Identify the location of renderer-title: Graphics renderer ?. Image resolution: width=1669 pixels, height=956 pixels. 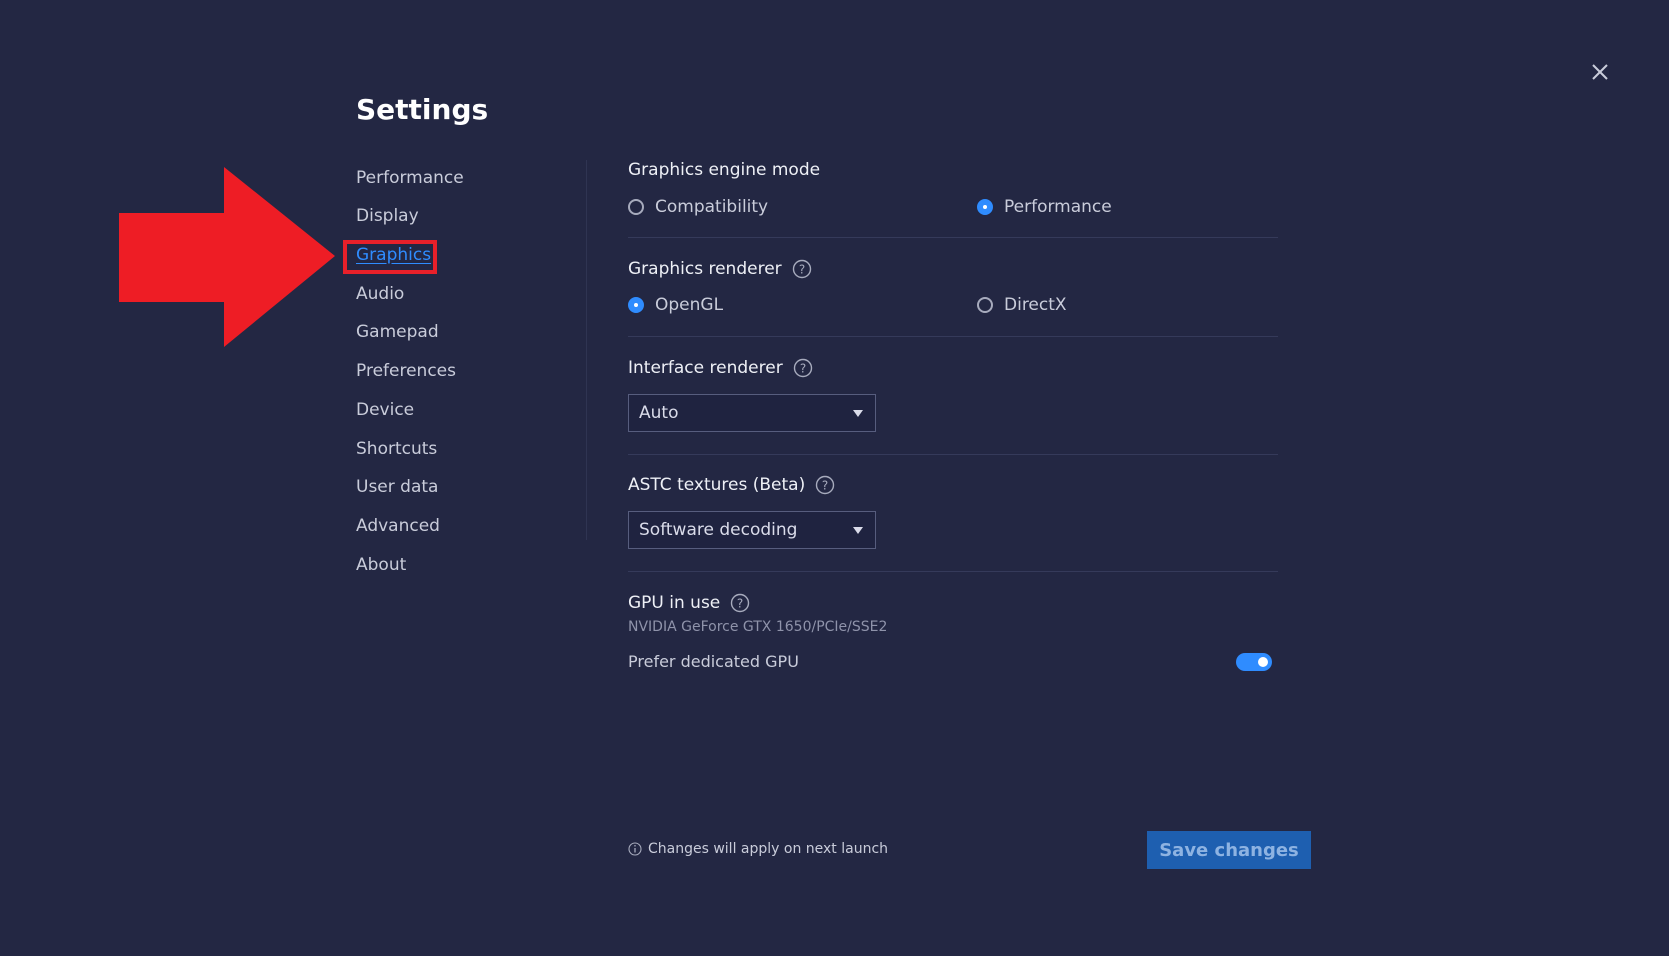
(720, 269).